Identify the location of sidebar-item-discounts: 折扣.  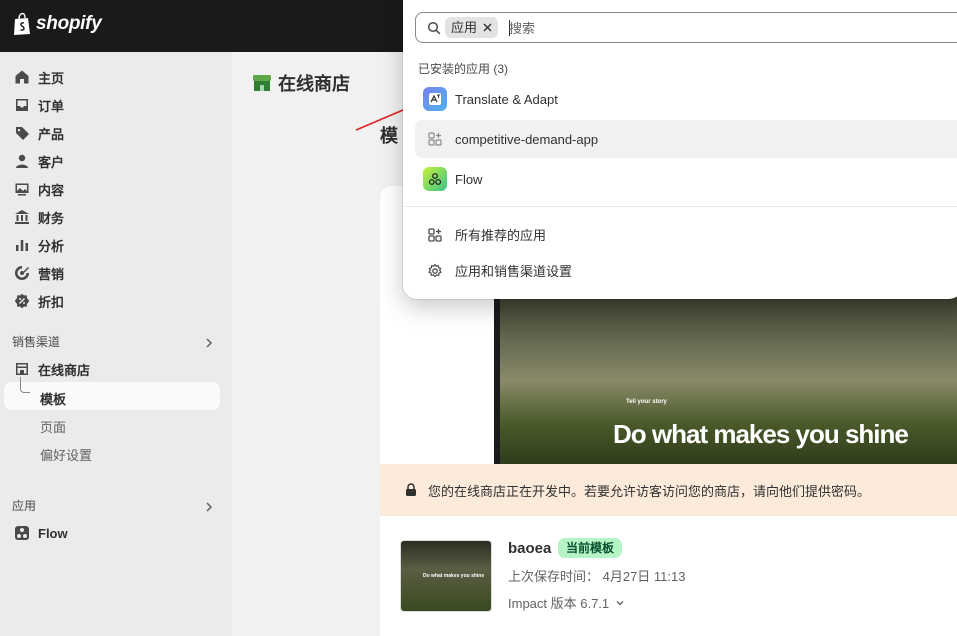
(39, 301).